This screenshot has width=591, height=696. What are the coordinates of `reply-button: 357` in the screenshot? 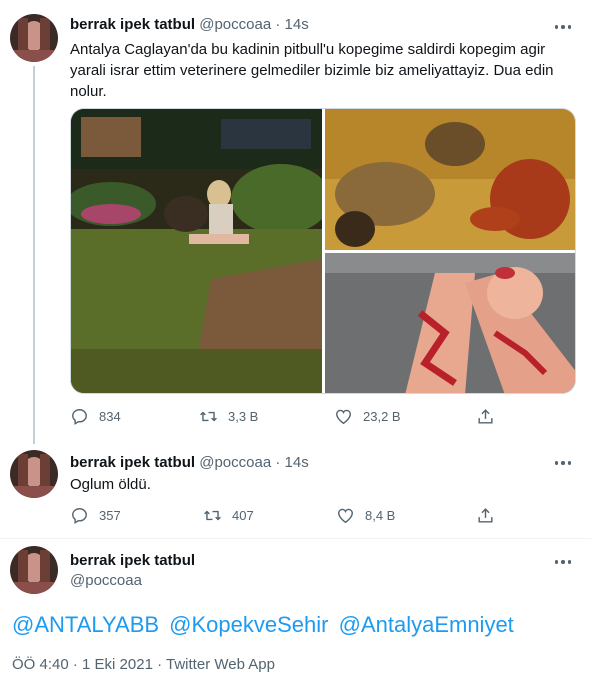 It's located at (95, 515).